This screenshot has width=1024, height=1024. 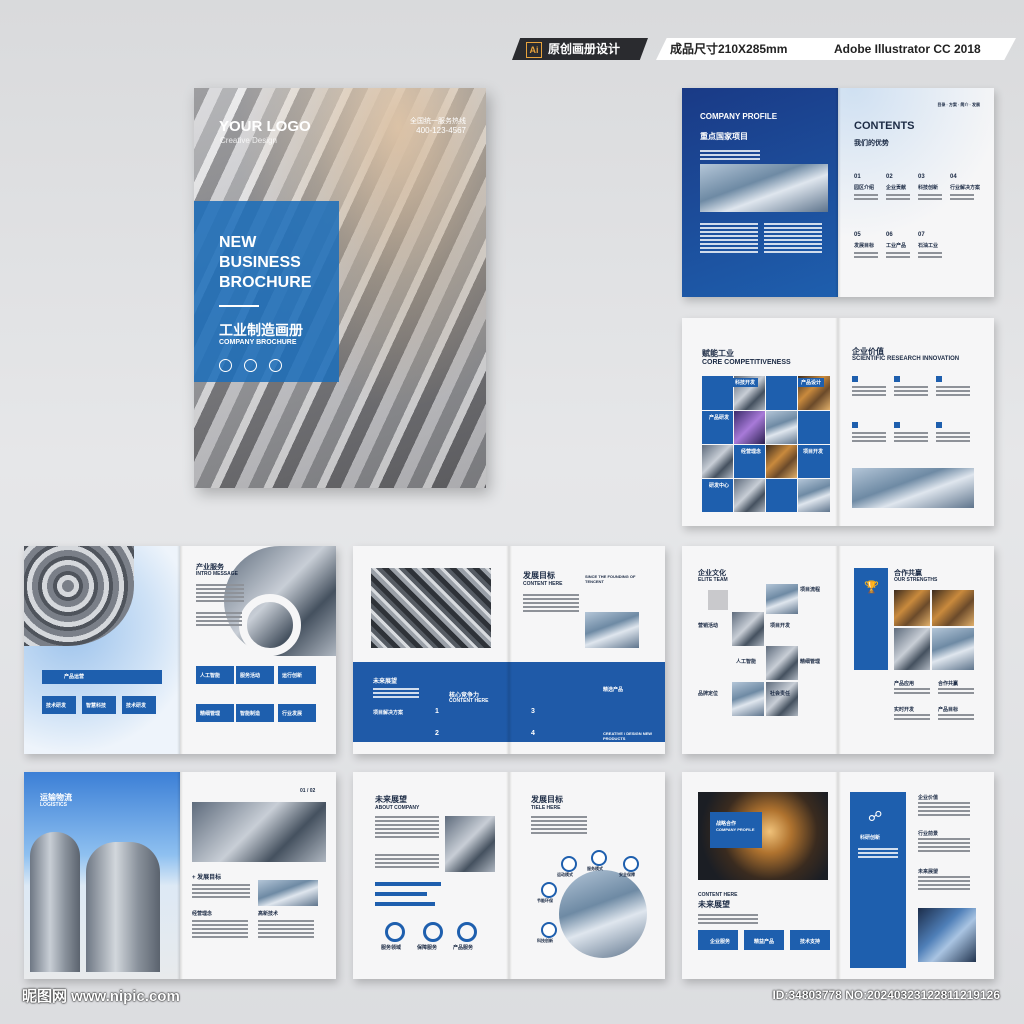 I want to click on circle-item-label: 安全保障, so click(x=627, y=874).